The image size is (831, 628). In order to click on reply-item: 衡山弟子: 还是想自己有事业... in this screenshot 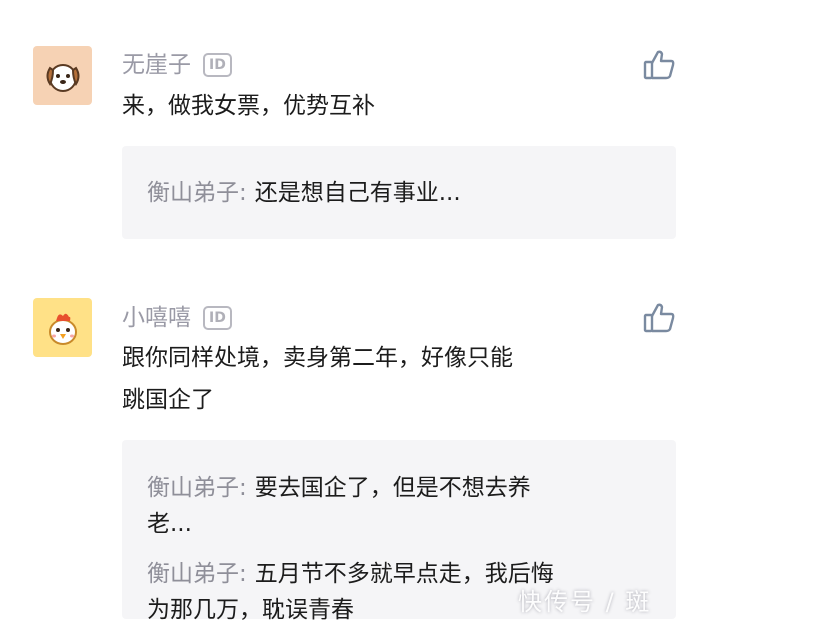, I will do `click(401, 193)`.